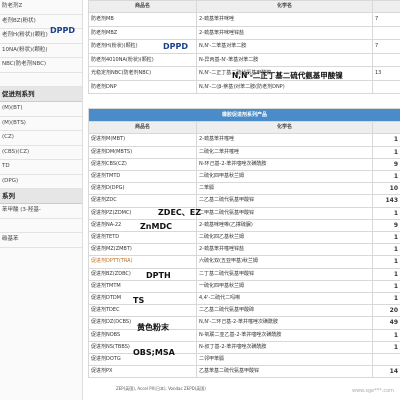 The height and width of the screenshot is (400, 400). Describe the element at coordinates (284, 311) in the screenshot. I see `chemical-name-cell: 二乙基二硫代氨基甲酸碲` at that location.